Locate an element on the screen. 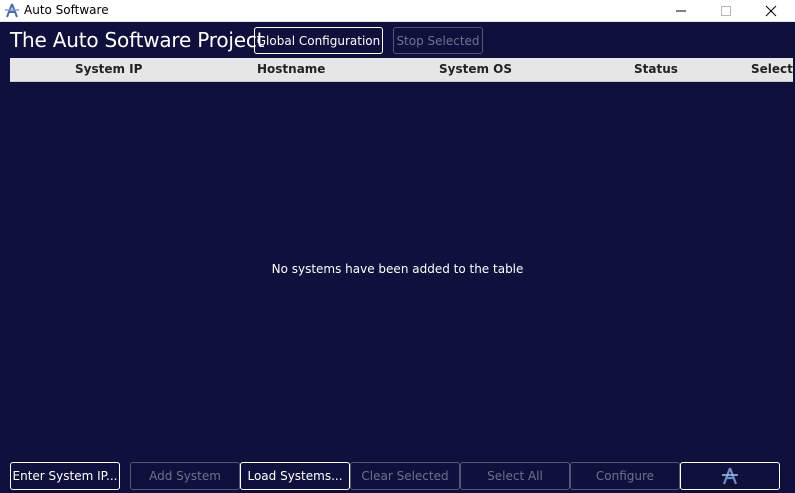  stop-selected-button: Stop Selected is located at coordinates (438, 40).